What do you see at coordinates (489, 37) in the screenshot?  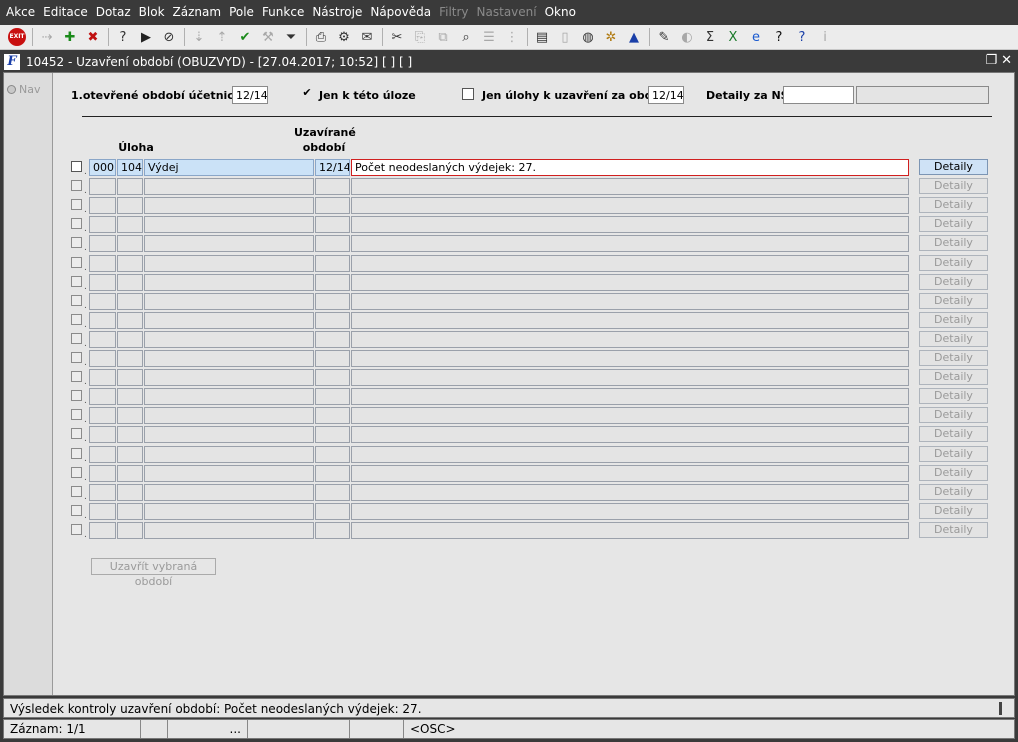 I see `list-icon: ☰` at bounding box center [489, 37].